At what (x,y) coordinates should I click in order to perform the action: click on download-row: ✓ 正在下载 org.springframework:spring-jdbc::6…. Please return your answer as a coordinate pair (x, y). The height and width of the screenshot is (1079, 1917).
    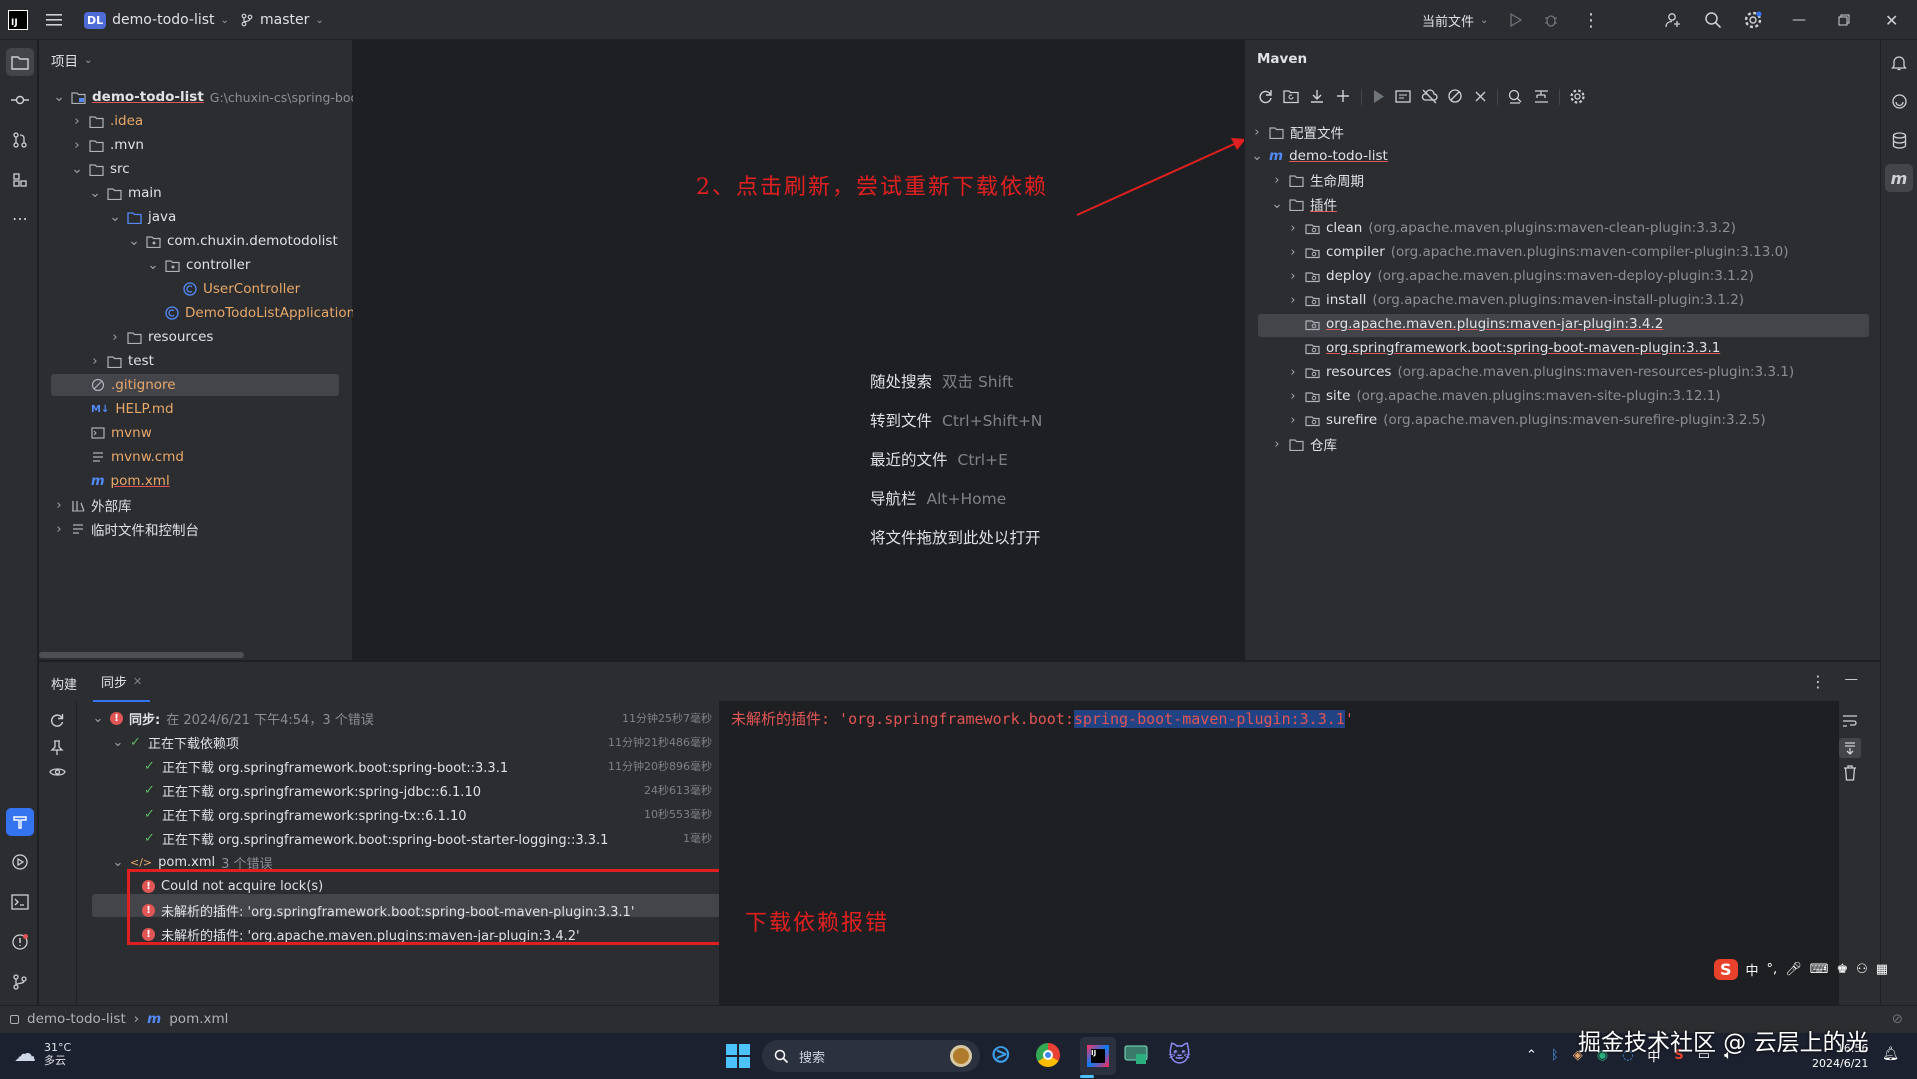
    Looking at the image, I should click on (428, 790).